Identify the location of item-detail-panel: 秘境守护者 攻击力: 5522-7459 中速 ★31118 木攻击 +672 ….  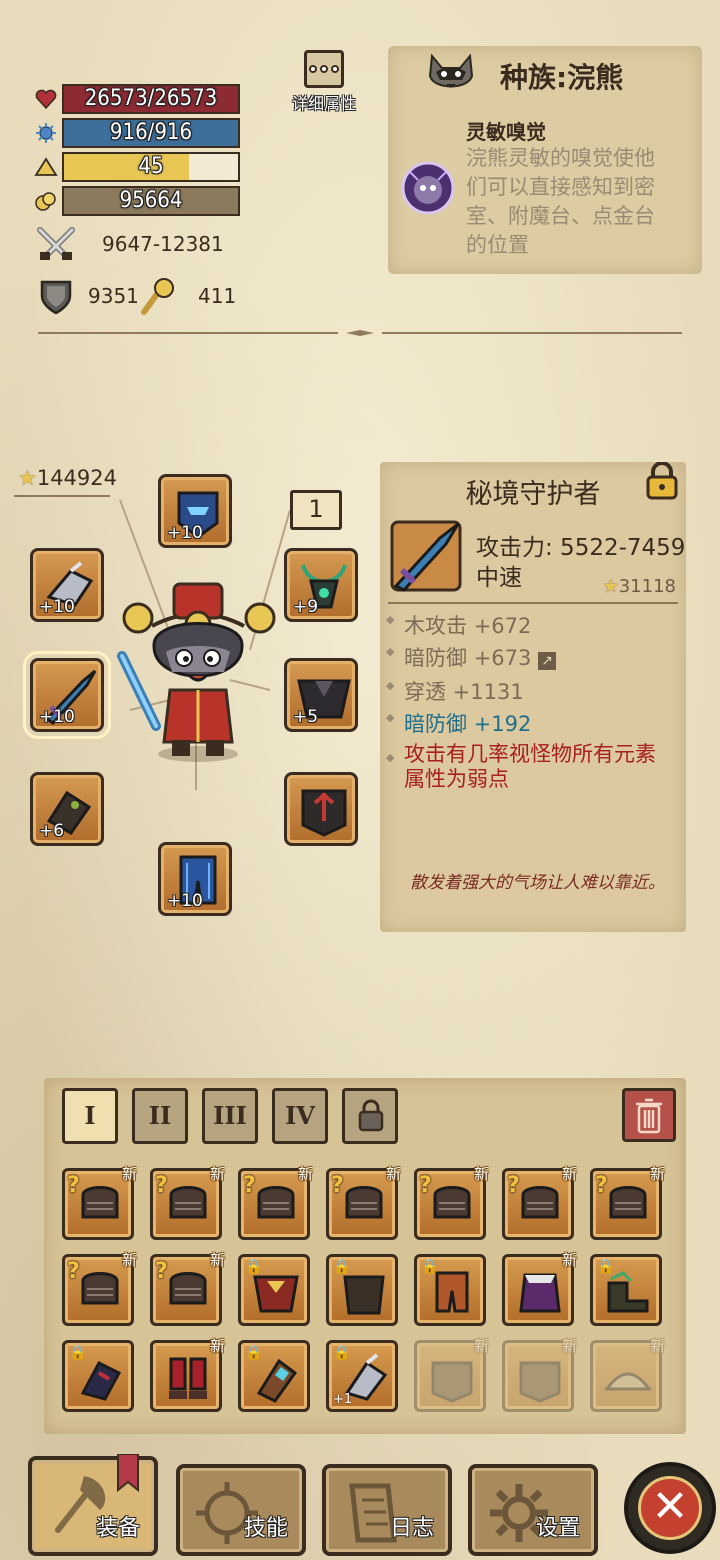
(533, 697).